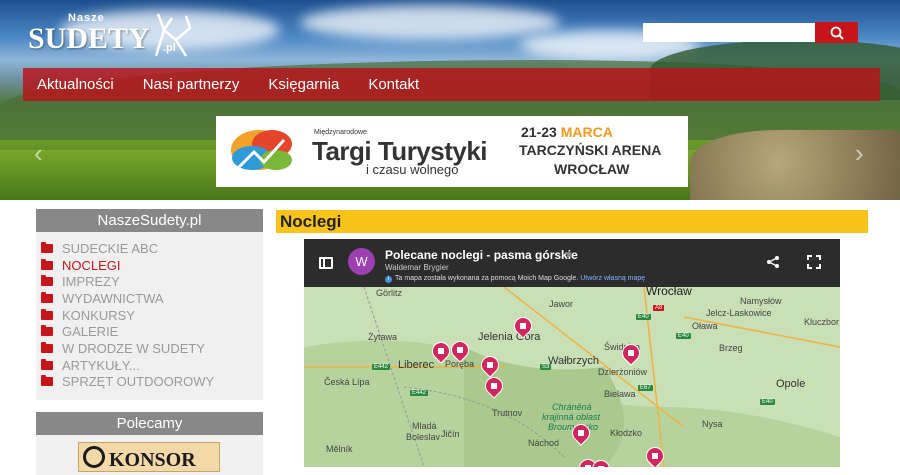 This screenshot has width=900, height=475. What do you see at coordinates (152, 281) in the screenshot?
I see `sidebar-item-imprezy: IMPREZY` at bounding box center [152, 281].